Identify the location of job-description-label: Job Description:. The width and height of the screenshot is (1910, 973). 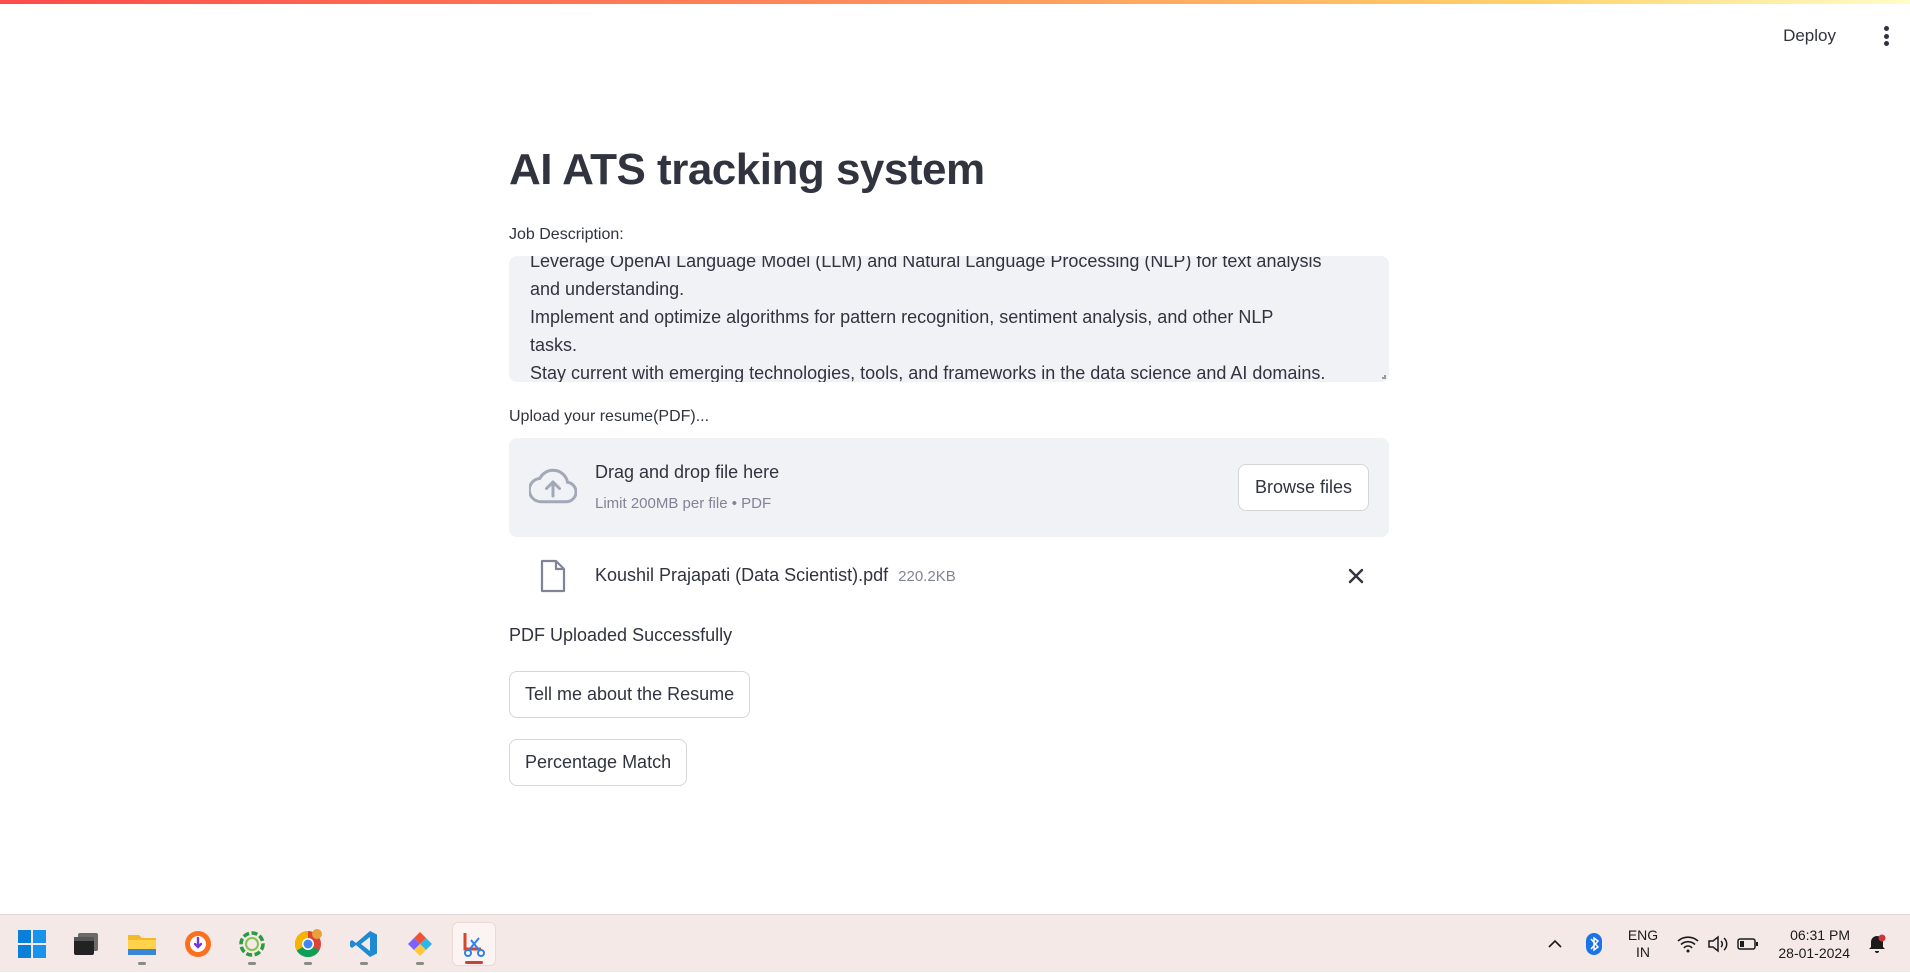
(566, 234).